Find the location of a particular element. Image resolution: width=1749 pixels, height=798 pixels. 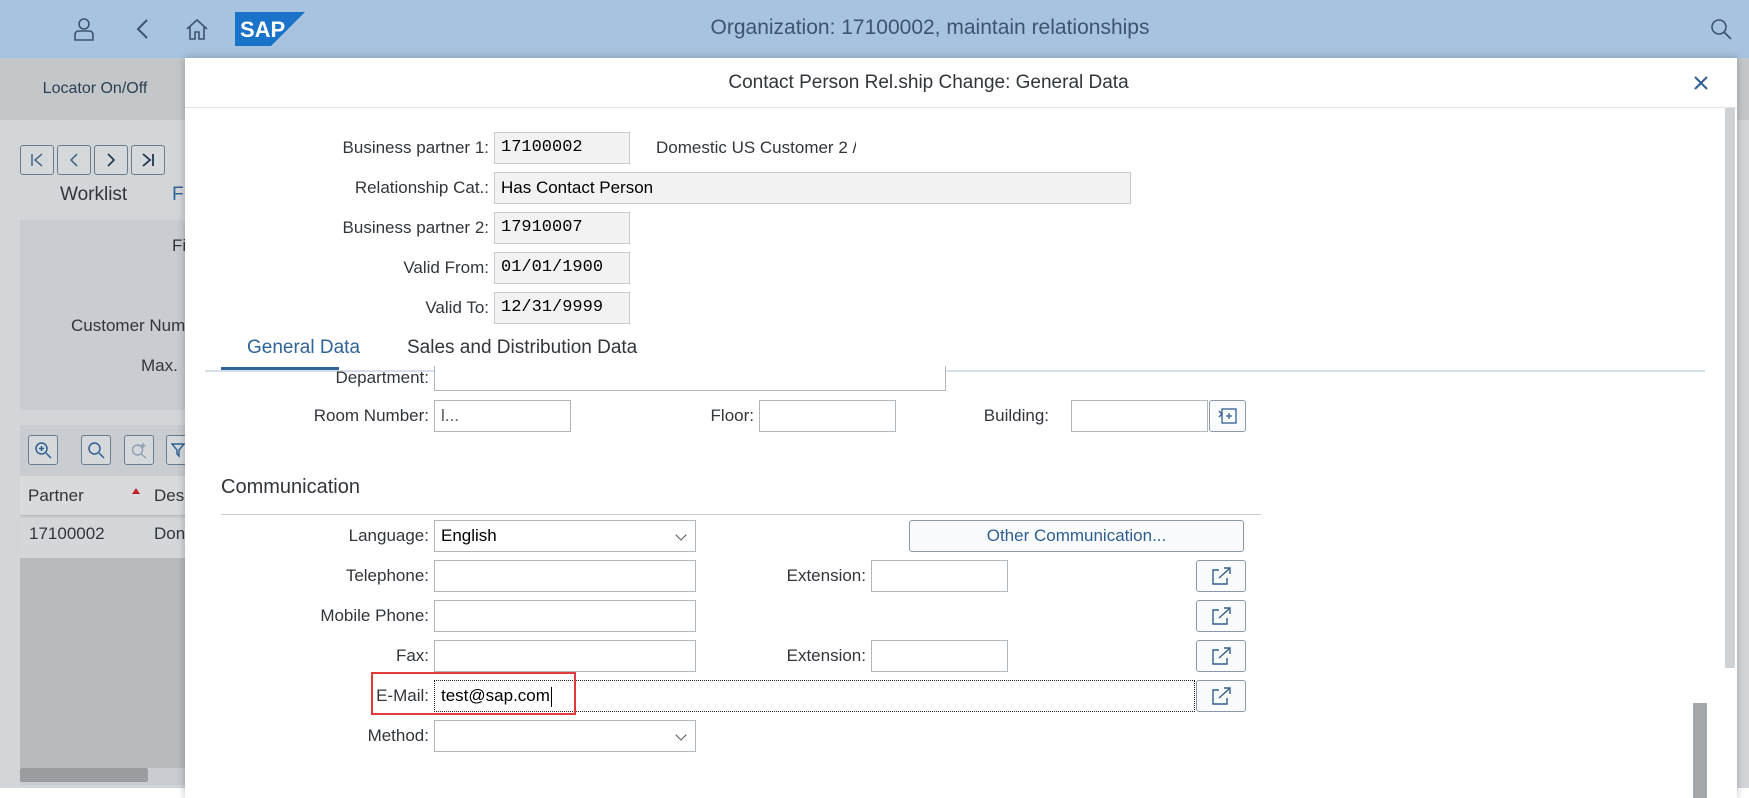

home-icon is located at coordinates (197, 29).